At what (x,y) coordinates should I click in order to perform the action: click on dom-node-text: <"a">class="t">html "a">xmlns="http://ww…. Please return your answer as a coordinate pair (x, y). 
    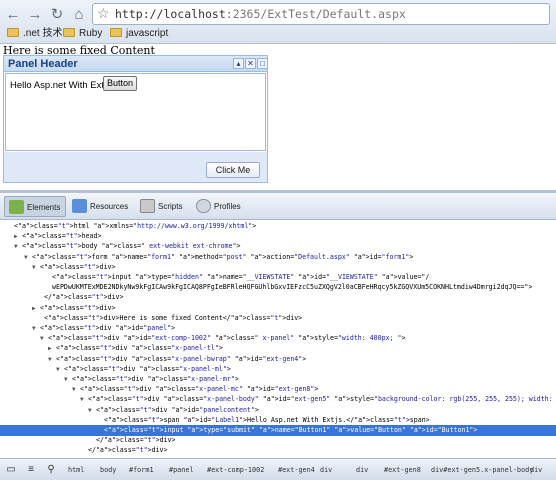
    Looking at the image, I should click on (135, 226).